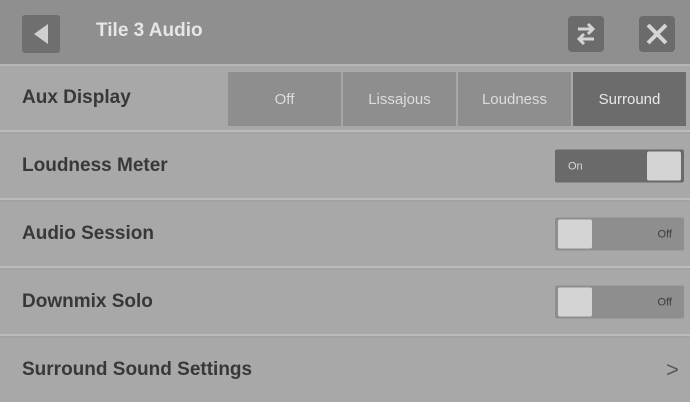  Describe the element at coordinates (619, 166) in the screenshot. I see `loudness-meter-toggle: On` at that location.